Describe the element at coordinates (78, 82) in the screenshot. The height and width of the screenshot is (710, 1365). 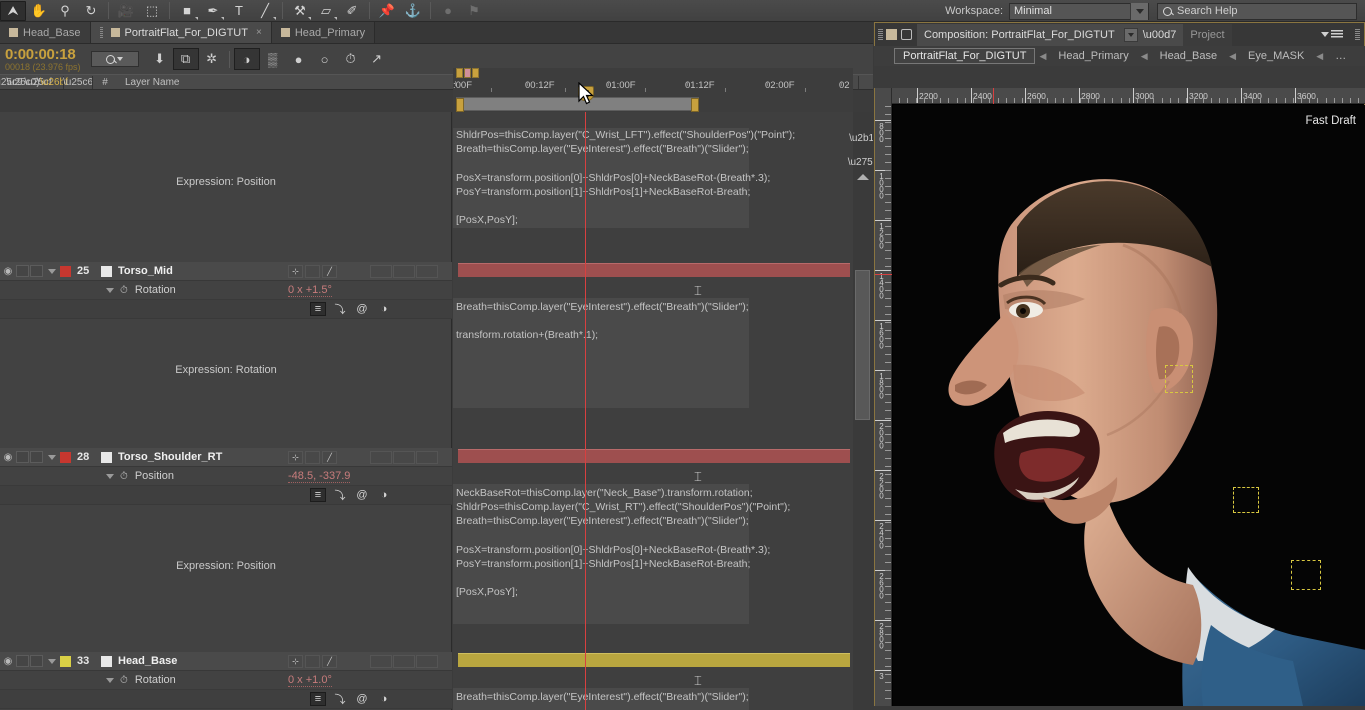
I see `label-color-icon: \u25c6` at that location.